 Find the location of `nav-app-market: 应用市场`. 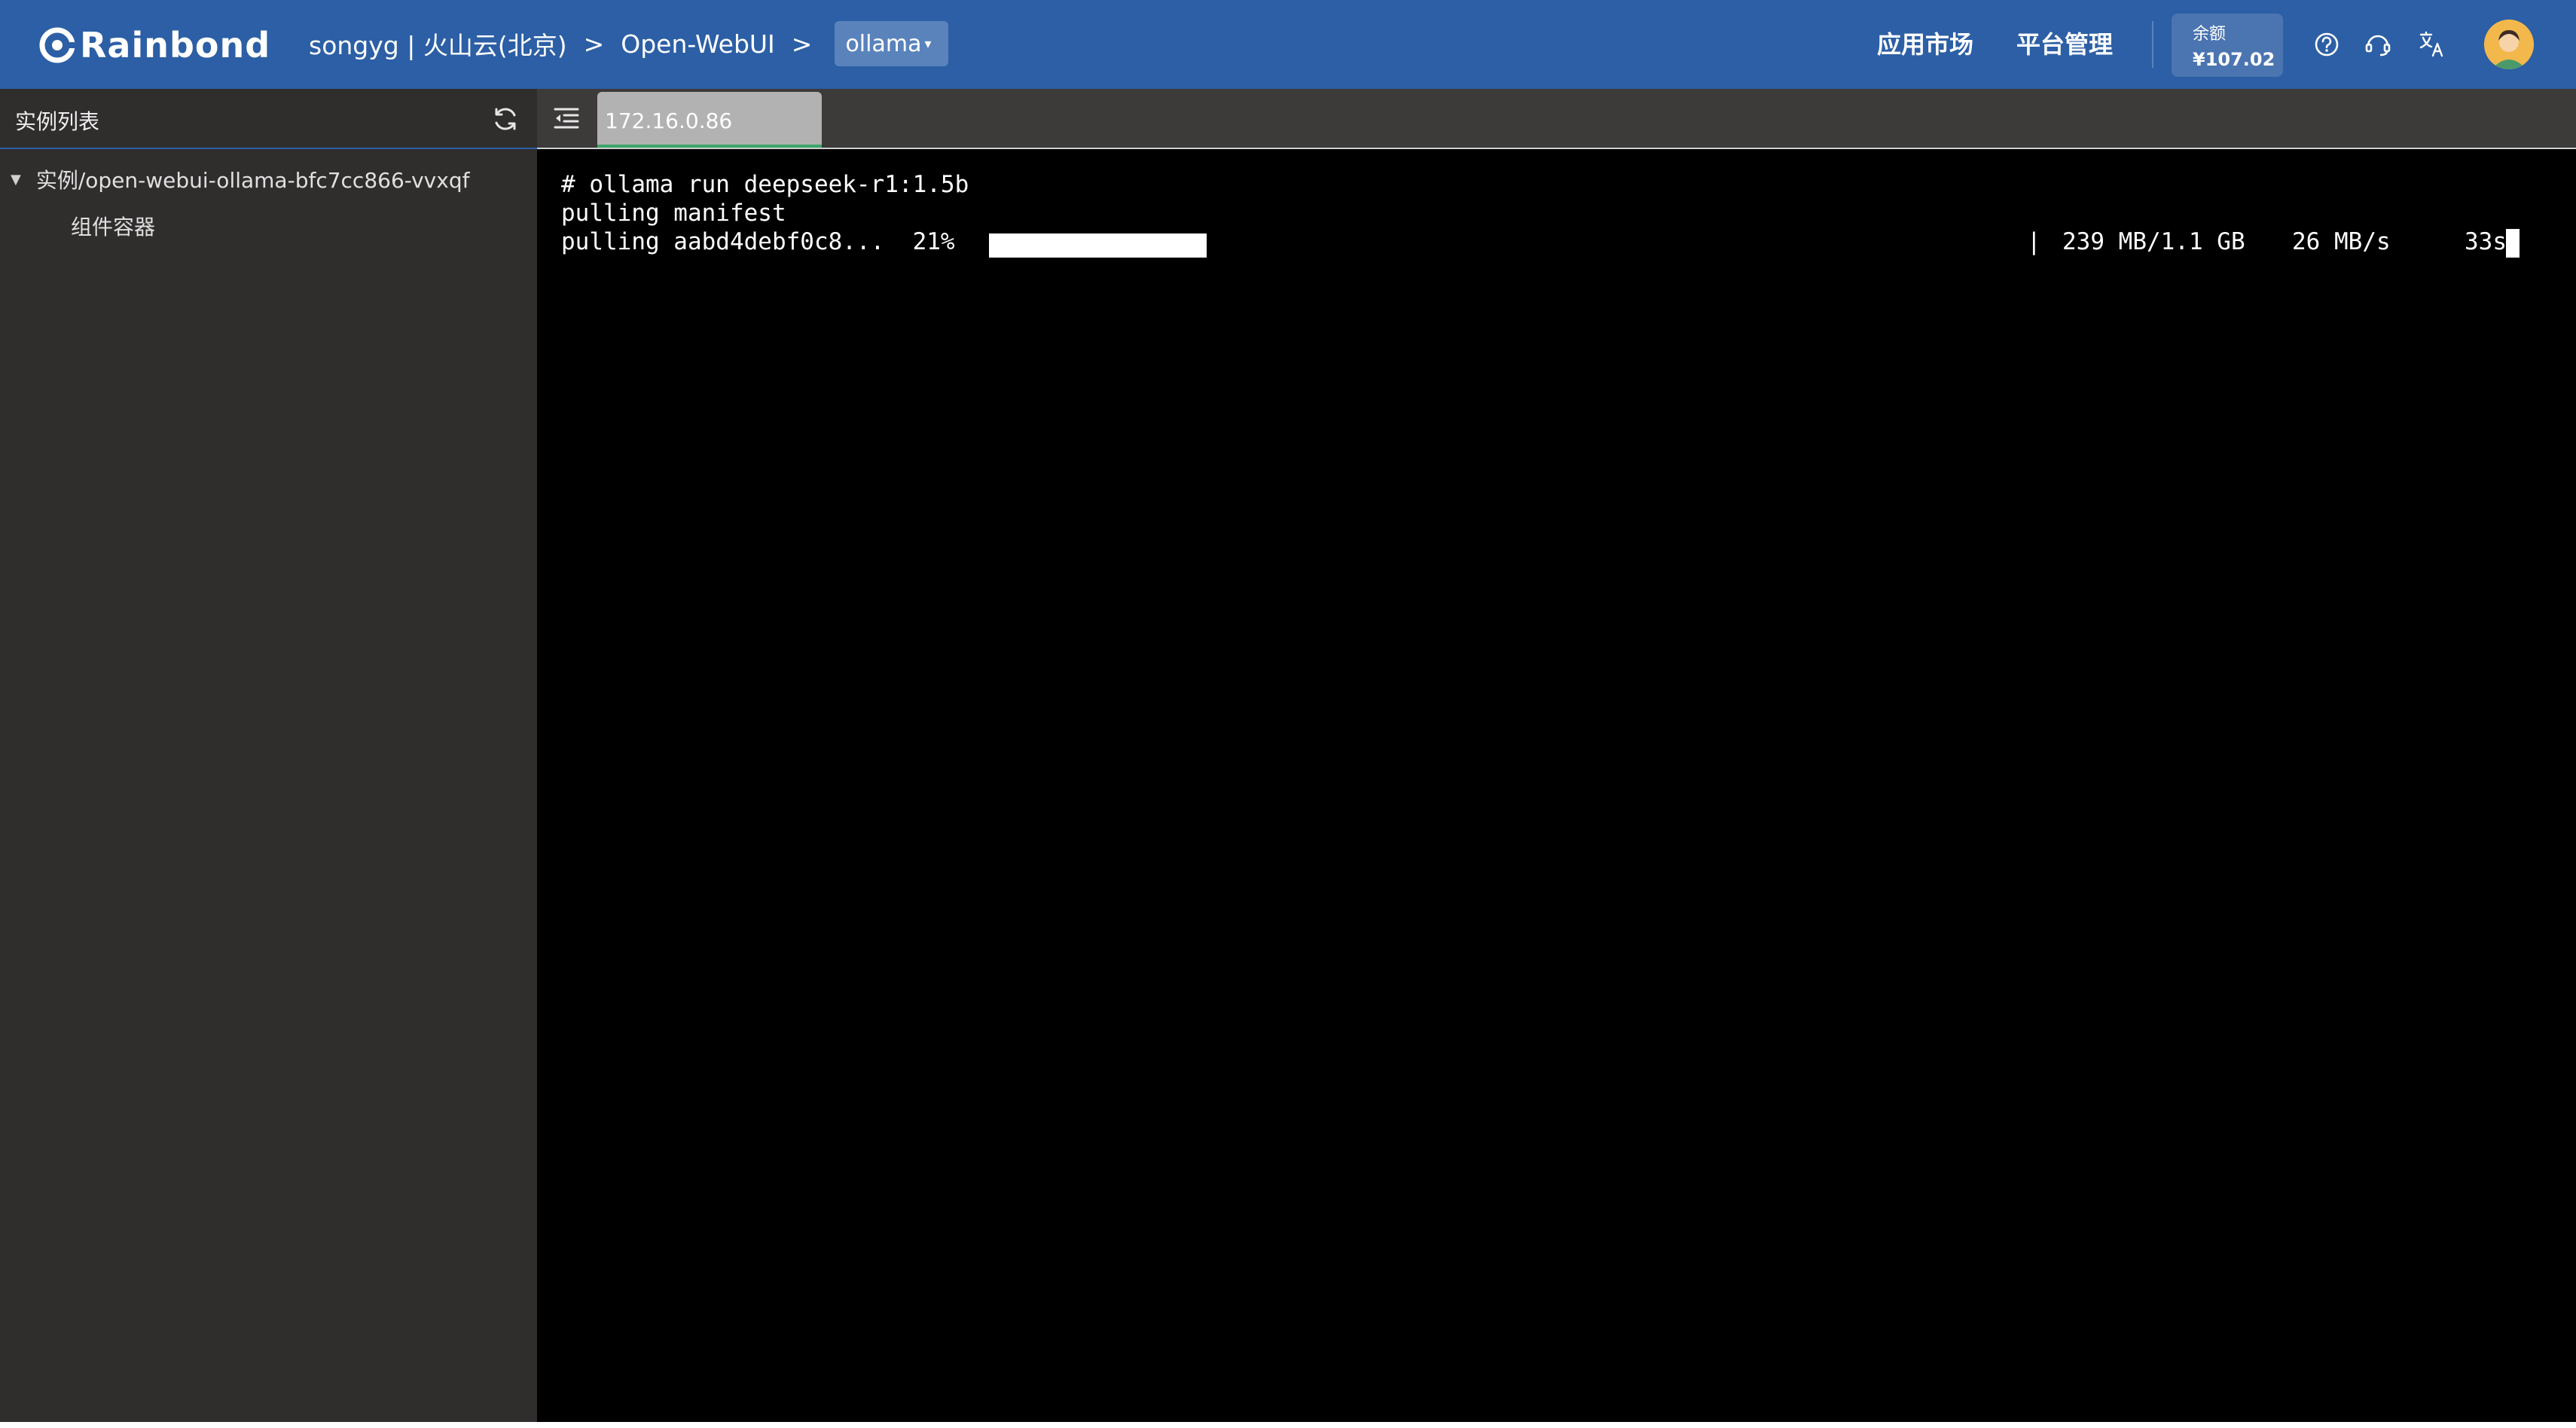

nav-app-market: 应用市场 is located at coordinates (1925, 44).